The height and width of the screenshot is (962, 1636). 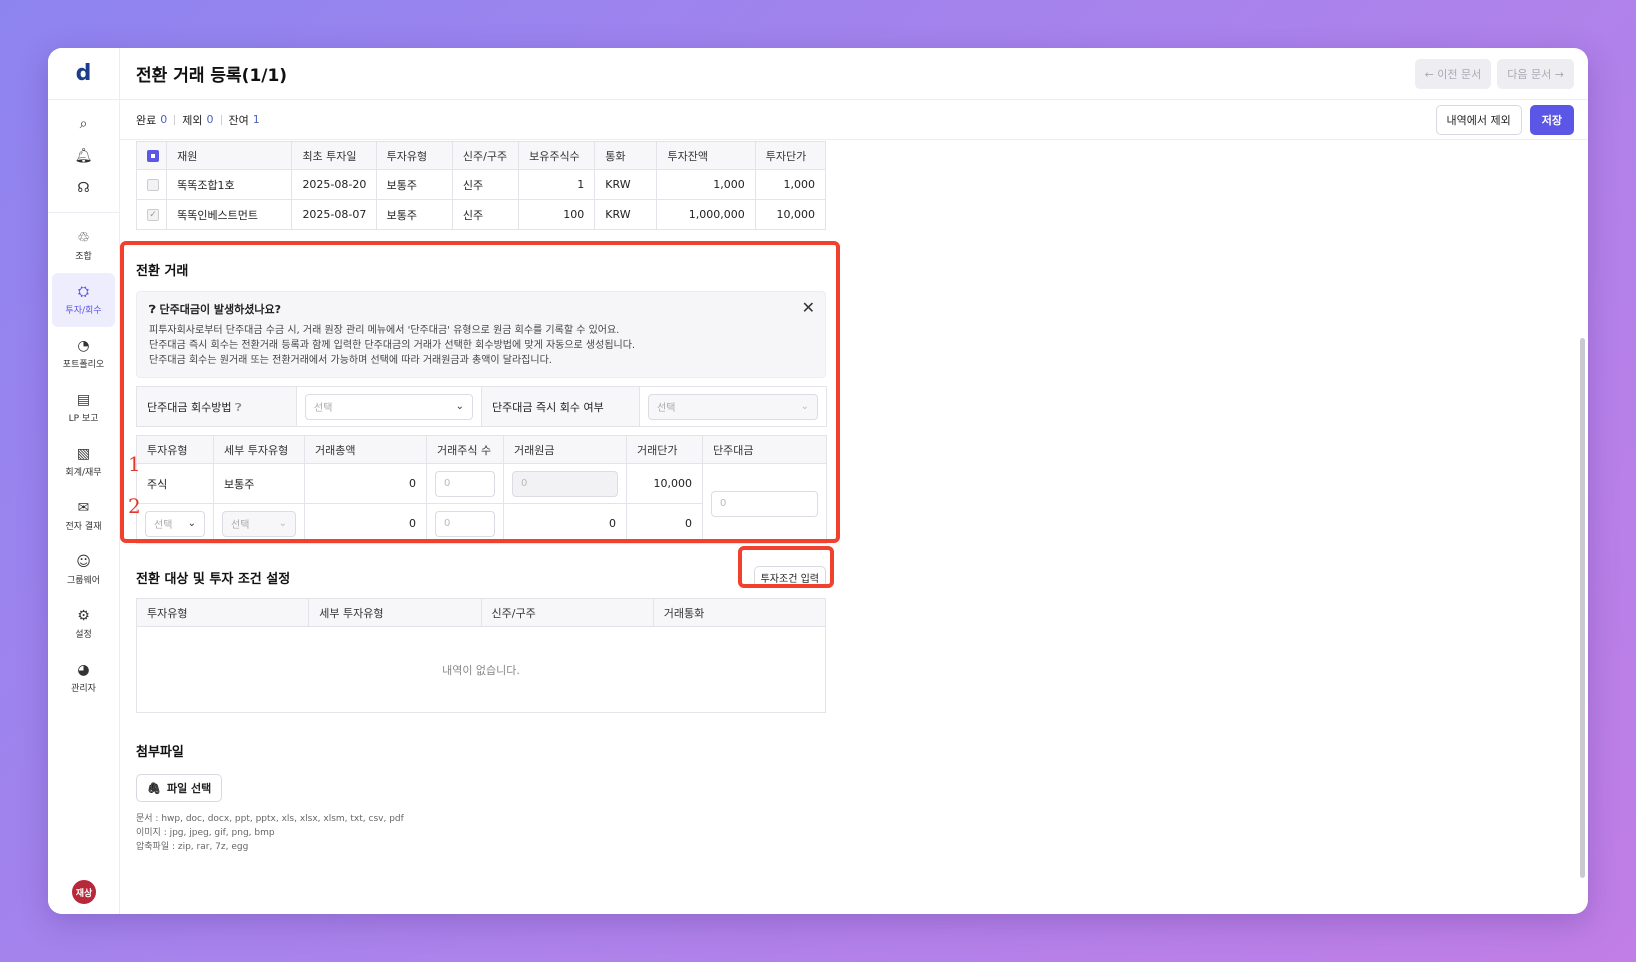 What do you see at coordinates (83, 188) in the screenshot?
I see `headset-icon: ☊` at bounding box center [83, 188].